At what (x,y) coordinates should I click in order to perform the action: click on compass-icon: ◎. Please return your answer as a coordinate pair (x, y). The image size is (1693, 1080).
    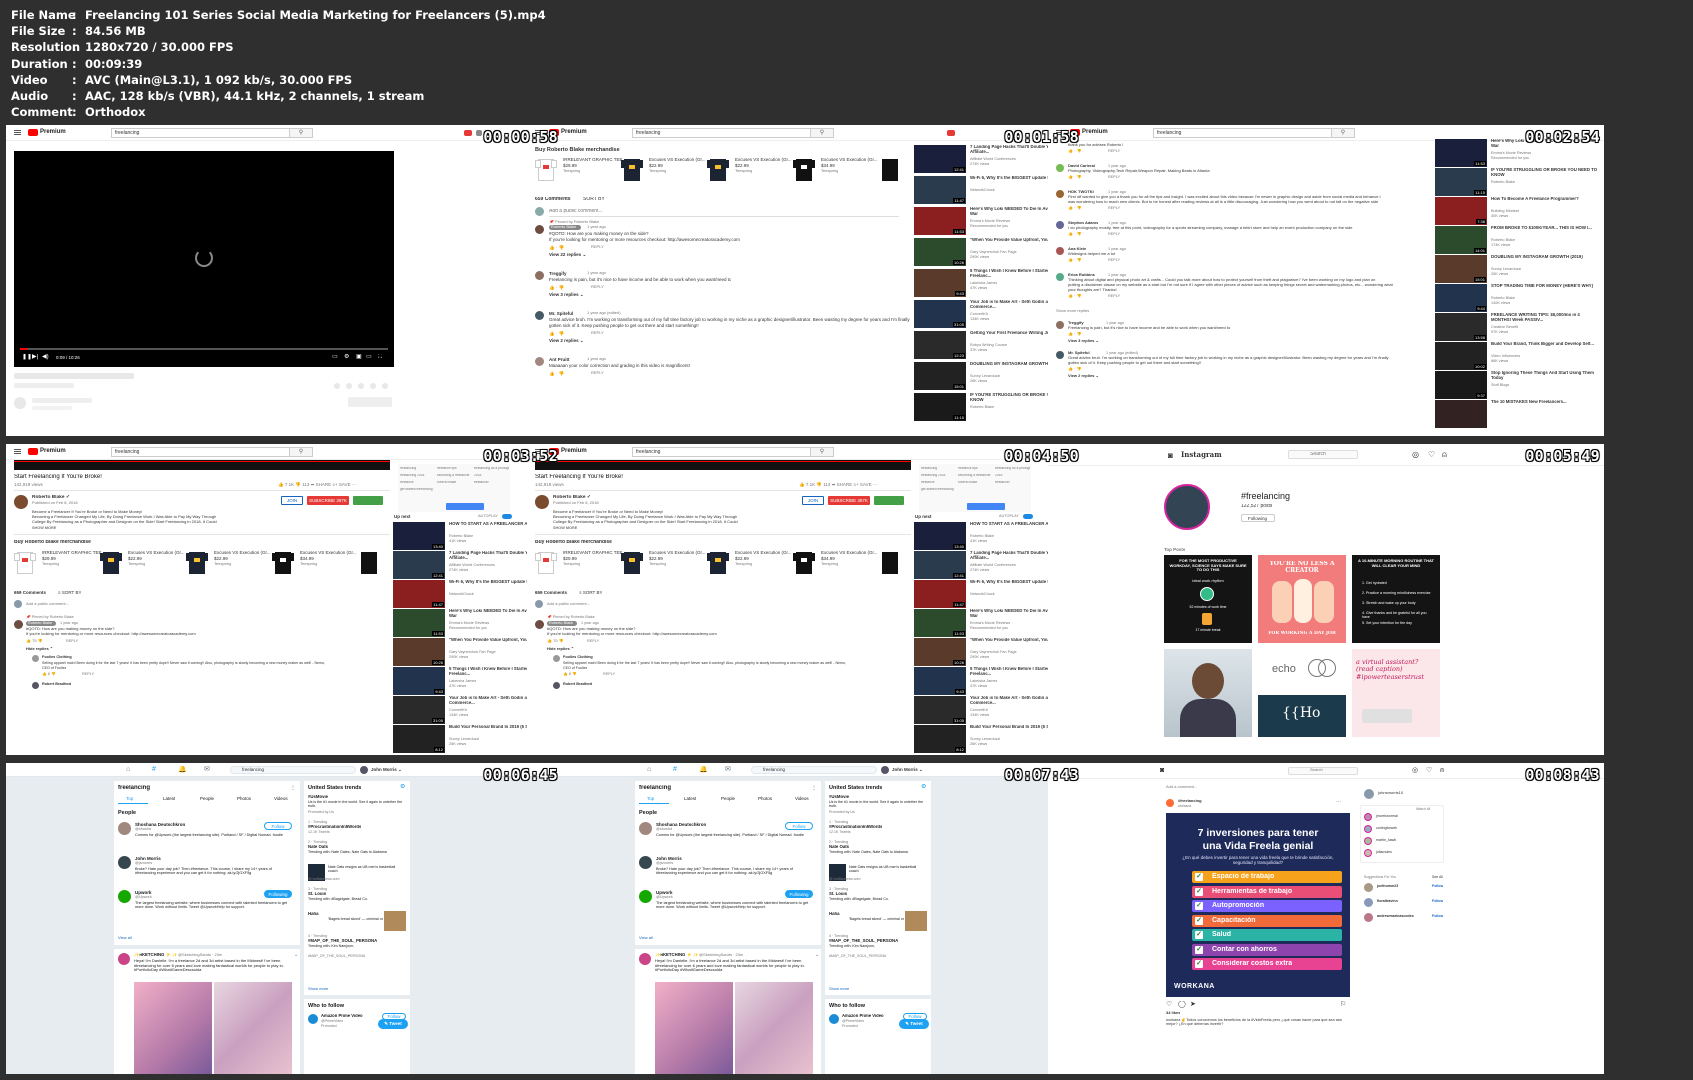
    Looking at the image, I should click on (1415, 771).